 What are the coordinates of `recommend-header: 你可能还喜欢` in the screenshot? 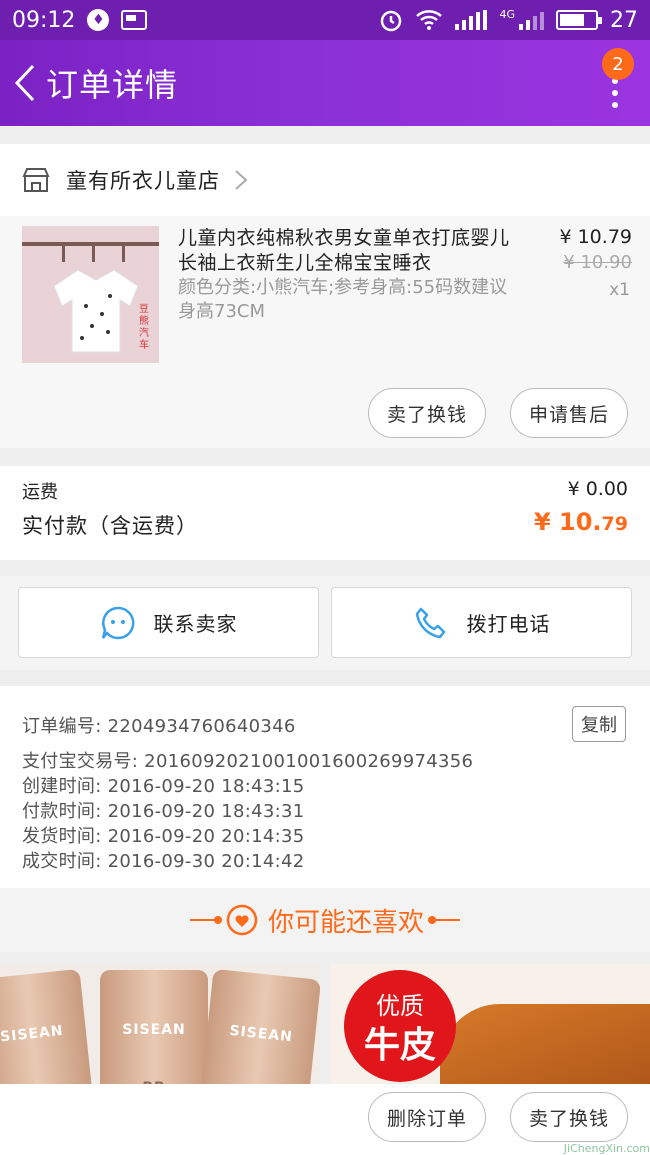 It's located at (325, 920).